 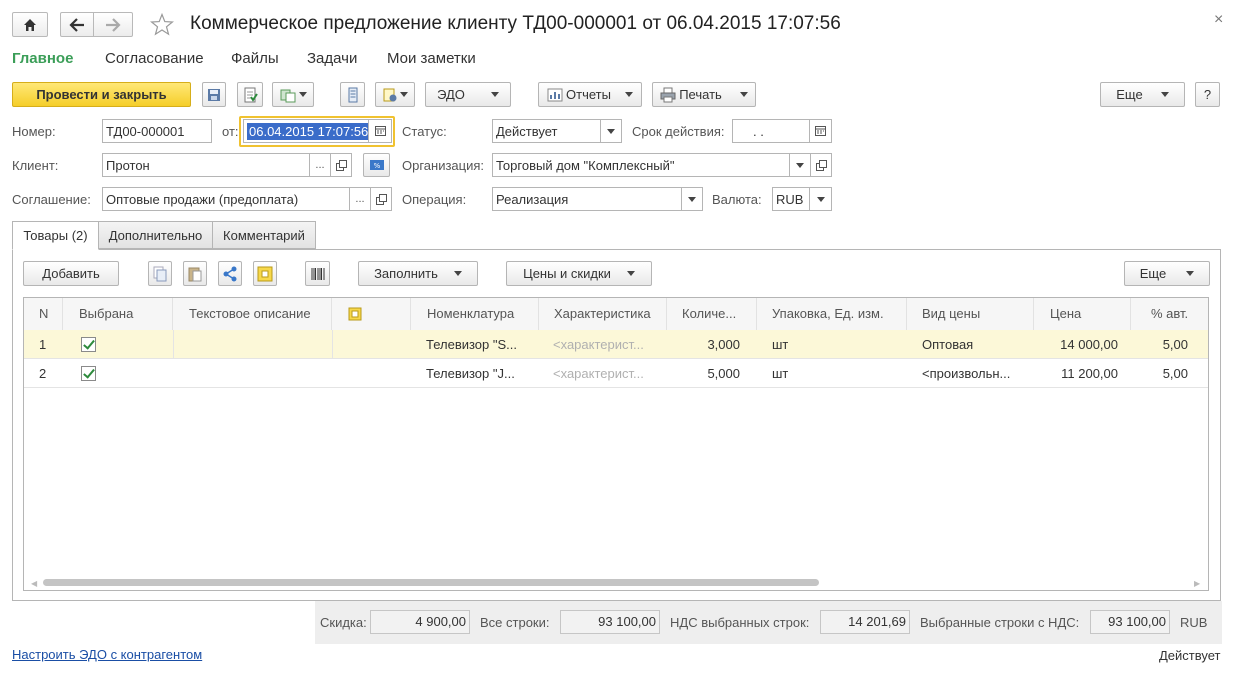 I want to click on all-rows-value: 93 100,00, so click(x=610, y=622).